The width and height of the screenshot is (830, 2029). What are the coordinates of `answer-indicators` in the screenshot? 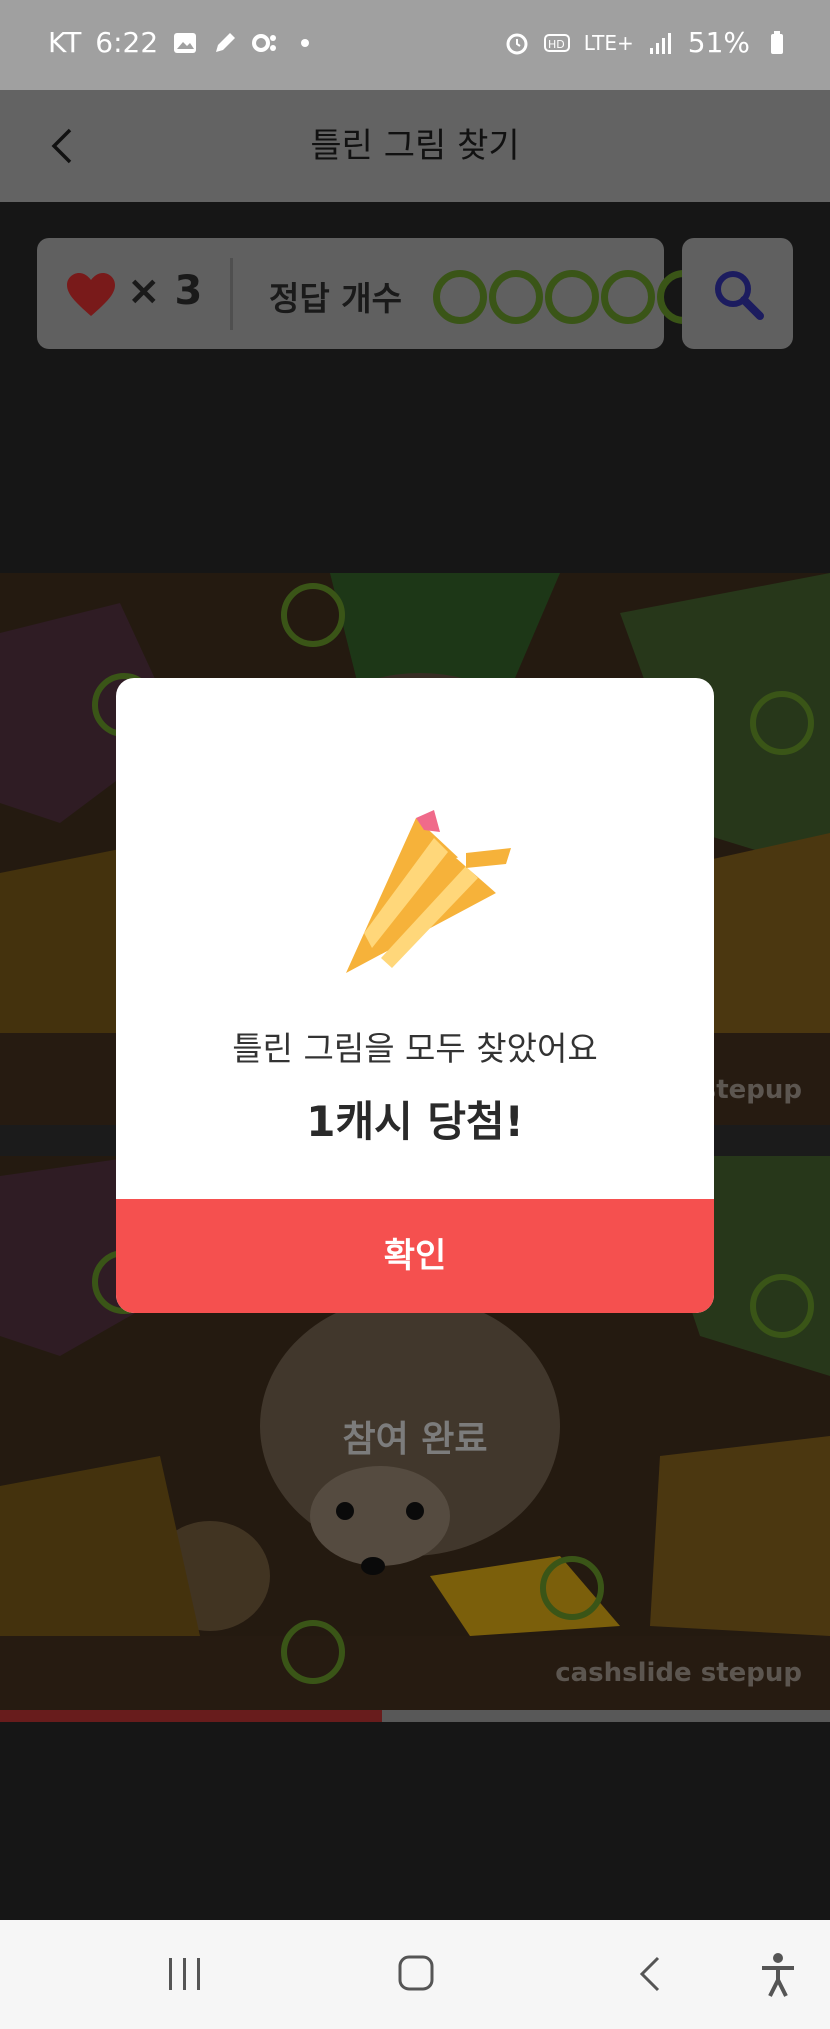 It's located at (572, 297).